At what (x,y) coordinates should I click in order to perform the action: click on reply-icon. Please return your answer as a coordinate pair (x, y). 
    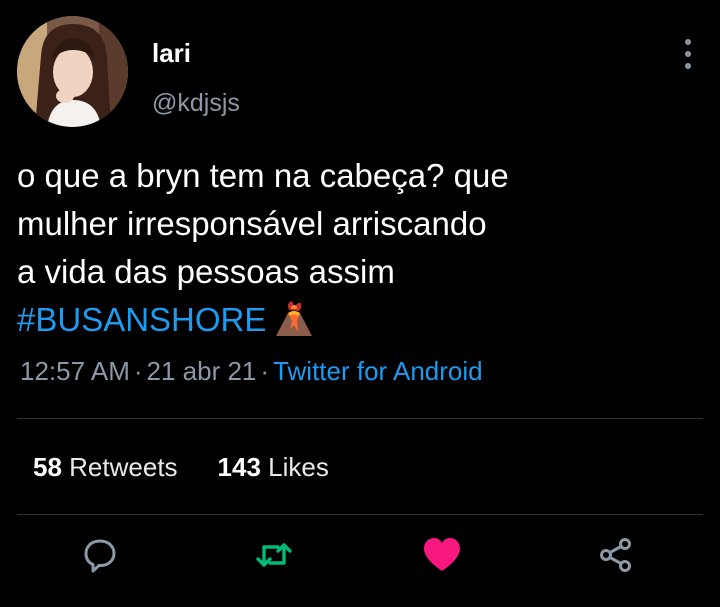
    Looking at the image, I should click on (100, 556).